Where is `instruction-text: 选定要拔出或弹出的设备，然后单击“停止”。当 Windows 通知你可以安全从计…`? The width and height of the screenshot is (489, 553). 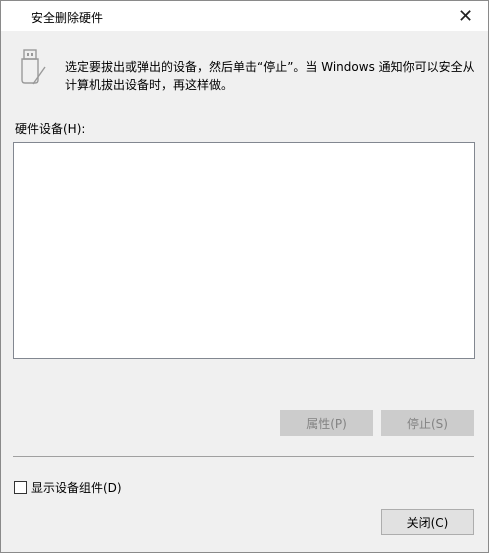 instruction-text: 选定要拔出或弹出的设备，然后单击“停止”。当 Windows 通知你可以安全从计… is located at coordinates (270, 76).